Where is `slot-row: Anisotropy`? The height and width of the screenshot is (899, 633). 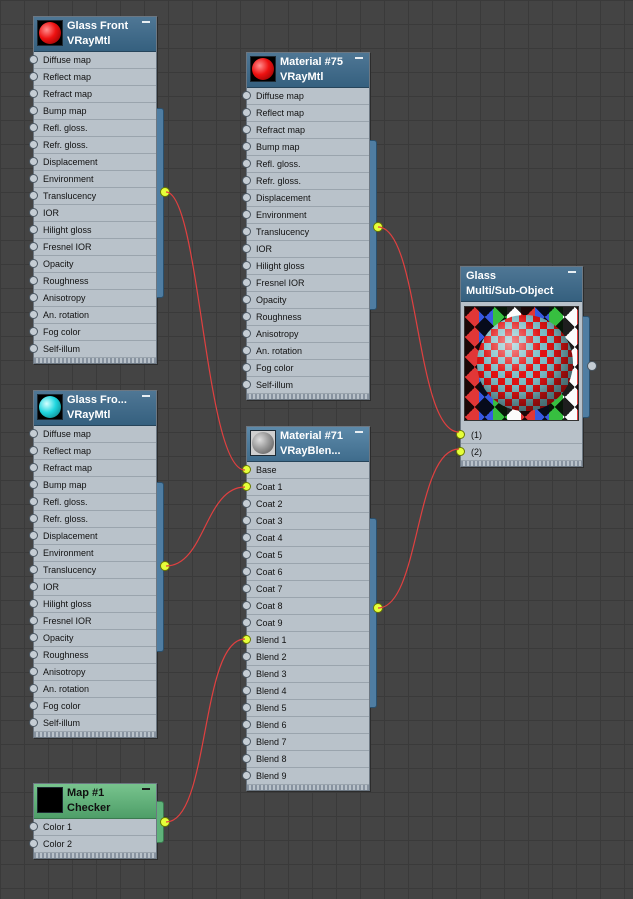
slot-row: Anisotropy is located at coordinates (92, 672).